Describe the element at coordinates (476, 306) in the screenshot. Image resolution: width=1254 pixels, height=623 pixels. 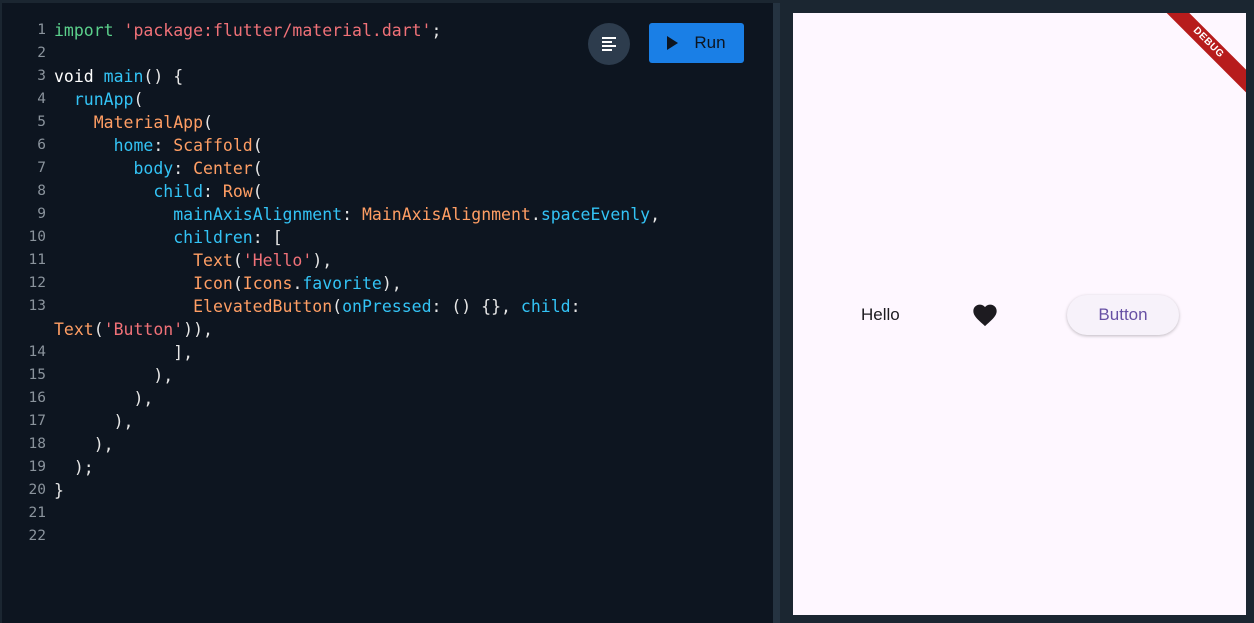
I see `code-token: : () {},` at that location.